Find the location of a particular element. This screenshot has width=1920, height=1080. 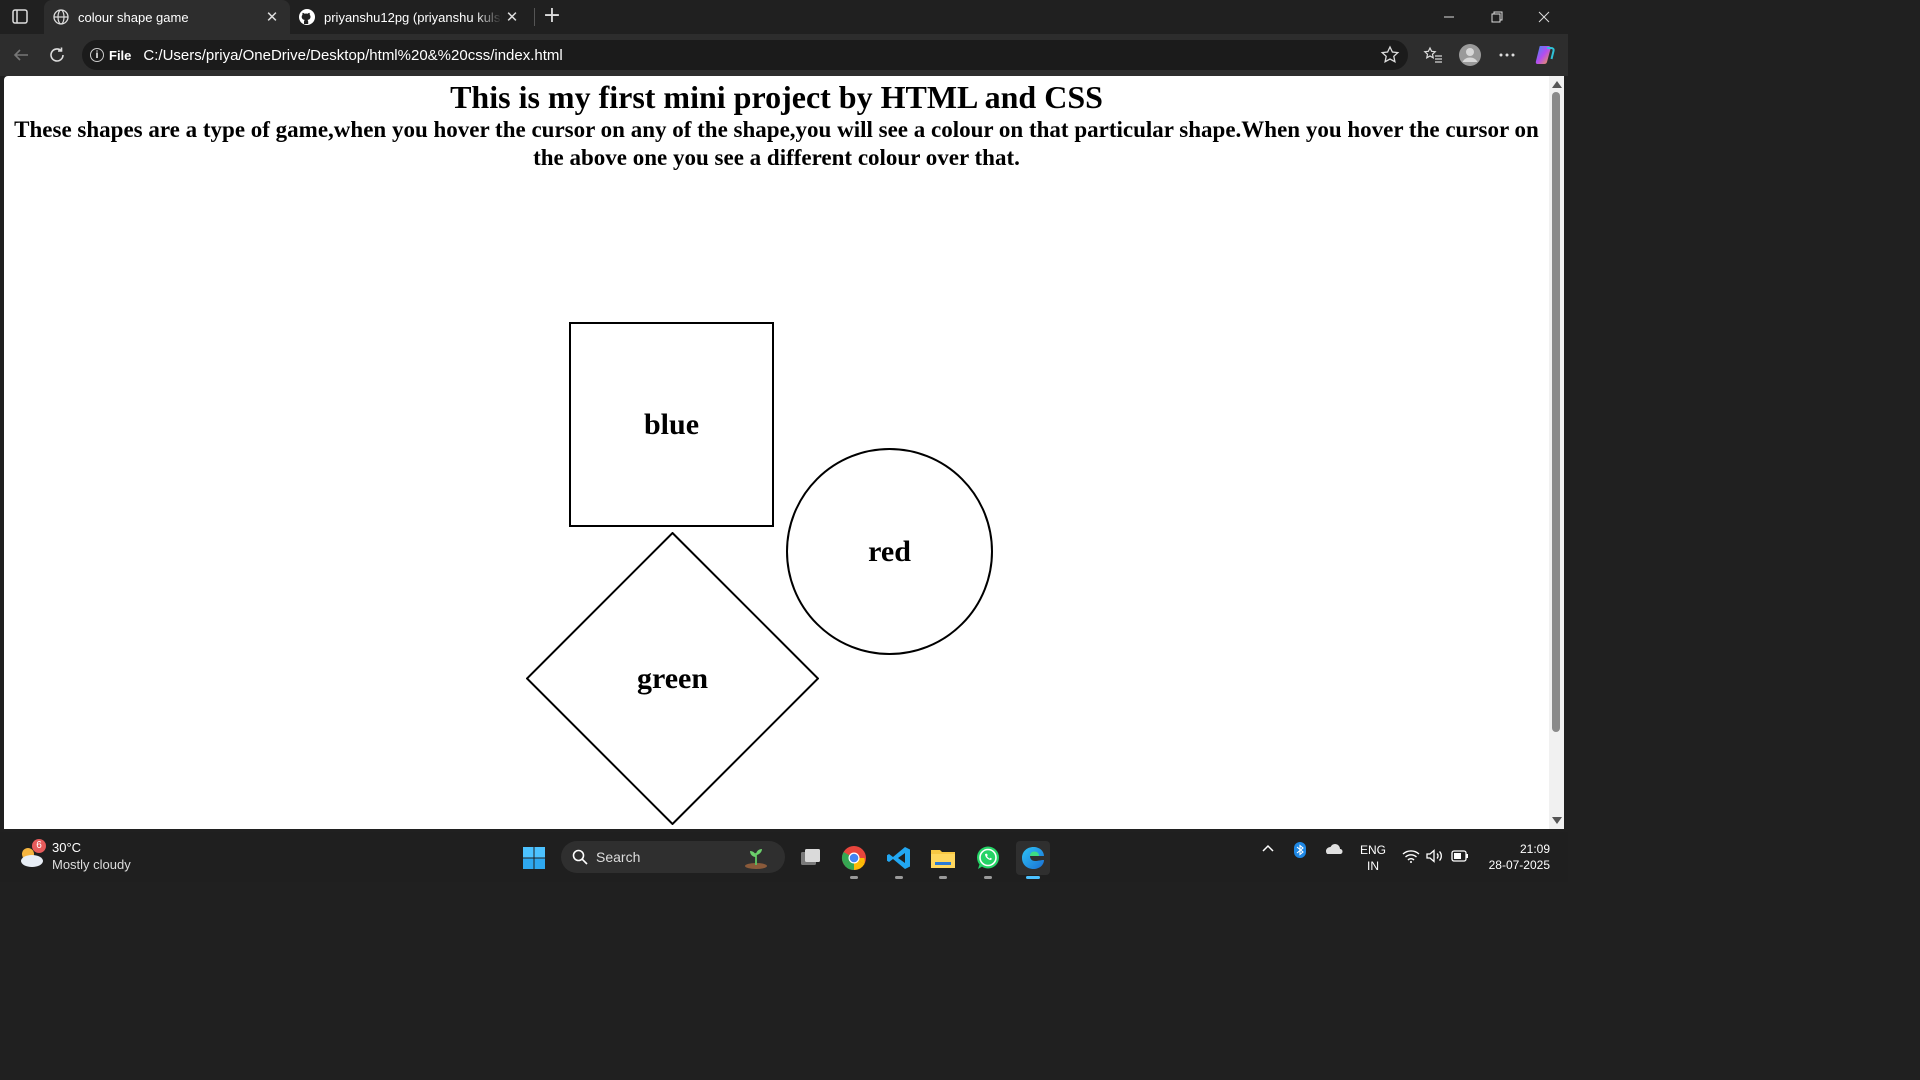

file-explorer-icon is located at coordinates (943, 860).